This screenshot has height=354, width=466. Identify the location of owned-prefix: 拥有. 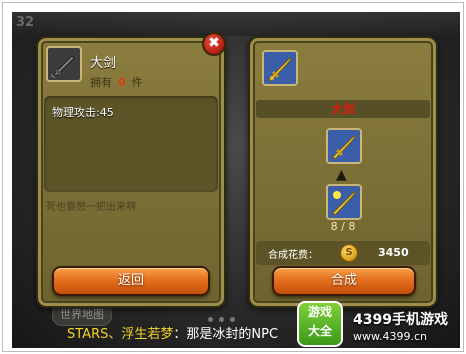
(101, 82).